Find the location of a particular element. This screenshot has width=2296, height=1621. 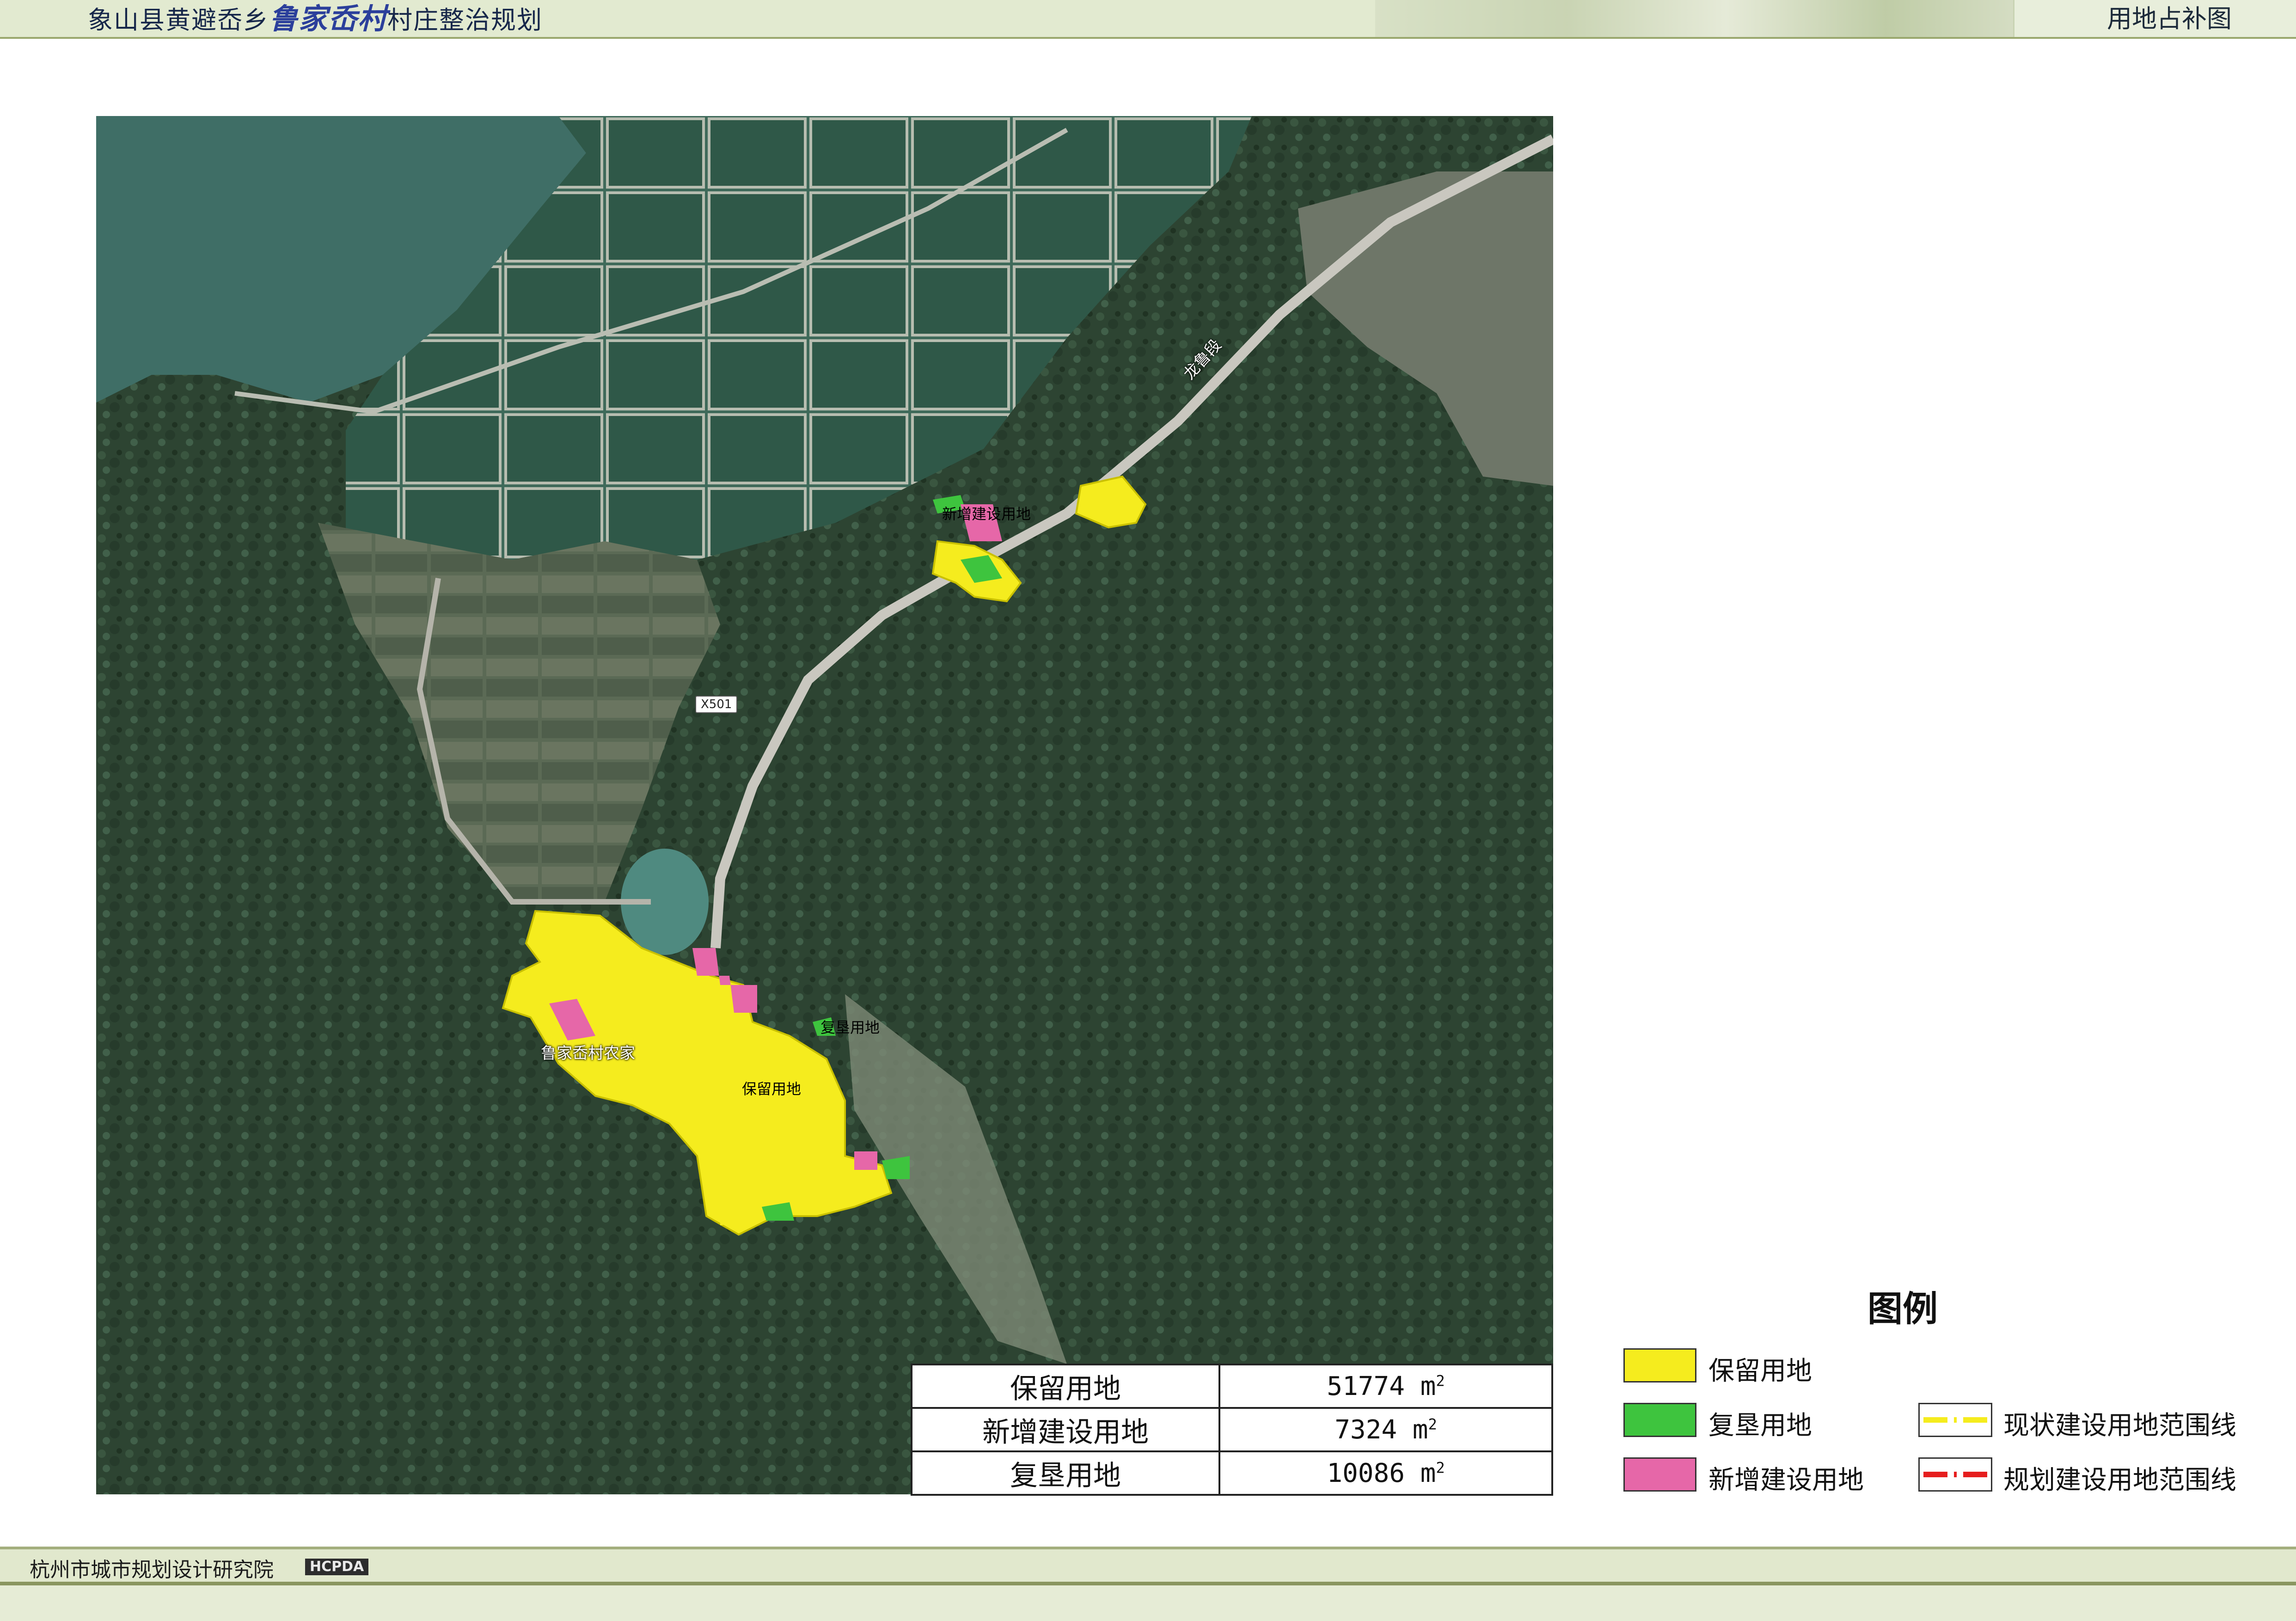

legend-title: 图例 is located at coordinates (1902, 1308).